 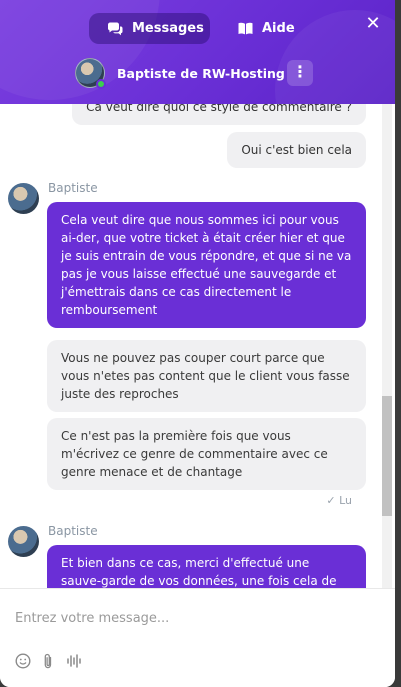 I want to click on scrollbar-thumb, so click(x=387, y=456).